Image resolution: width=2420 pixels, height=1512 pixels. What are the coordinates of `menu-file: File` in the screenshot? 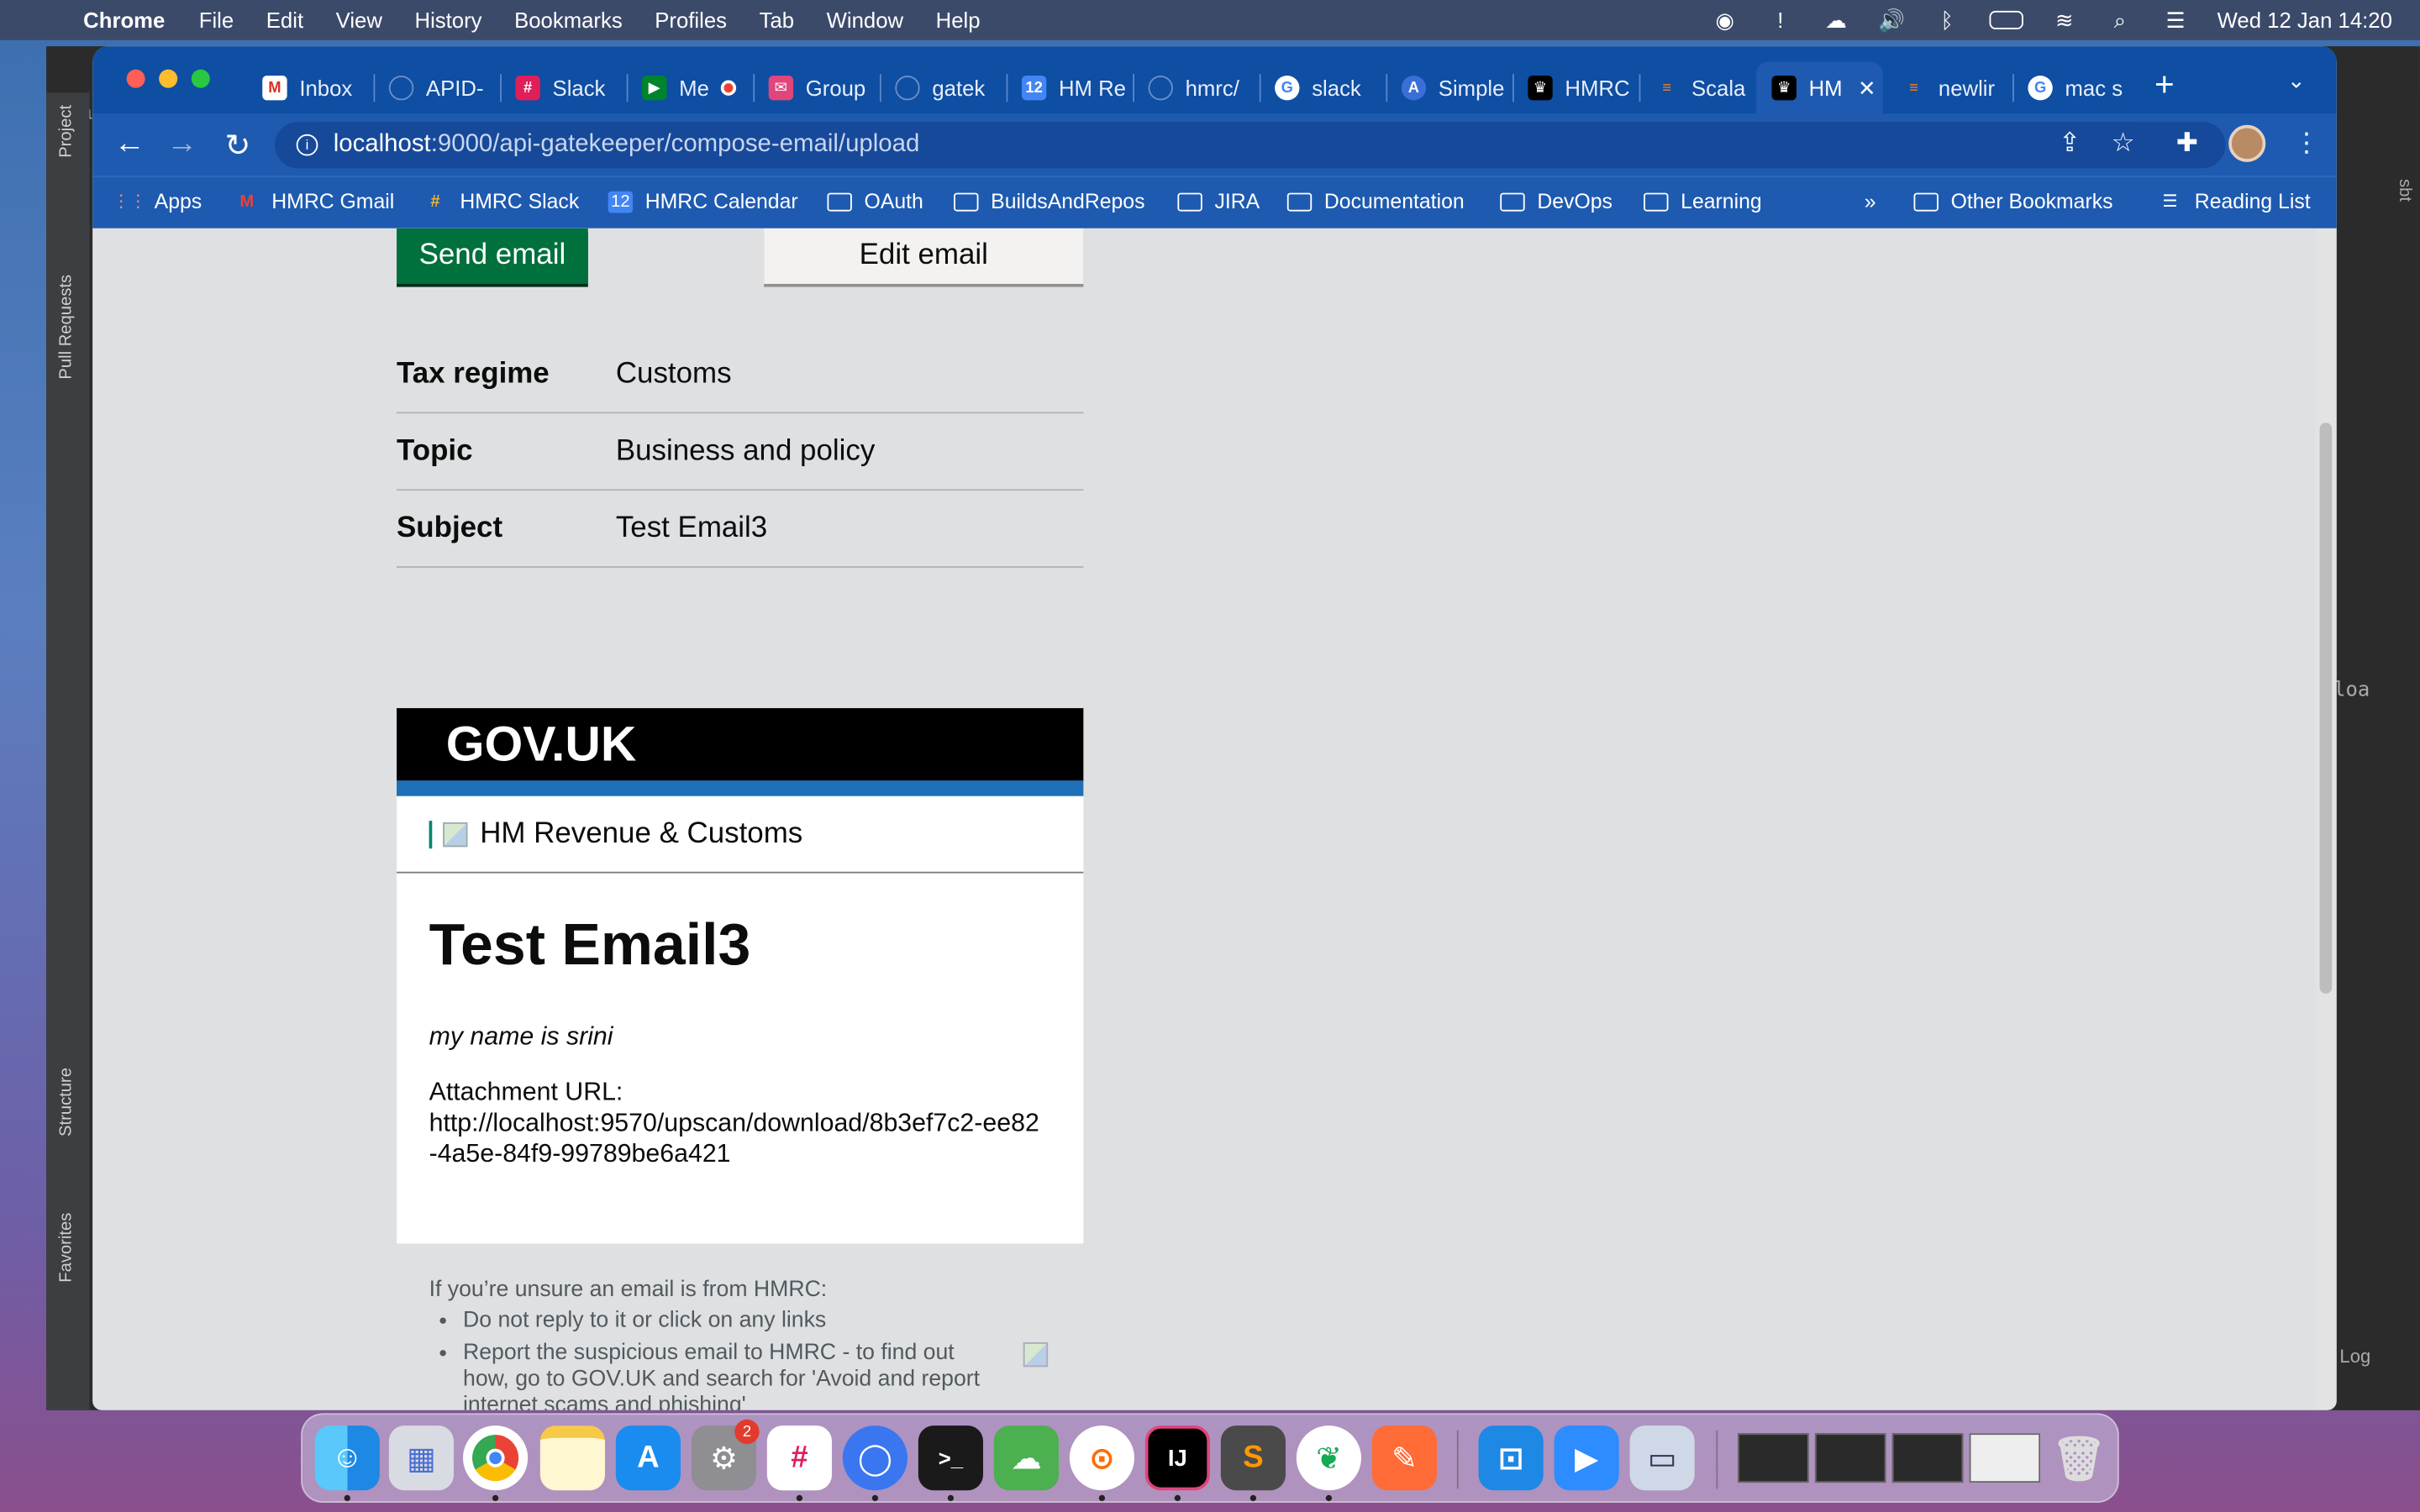 It's located at (217, 20).